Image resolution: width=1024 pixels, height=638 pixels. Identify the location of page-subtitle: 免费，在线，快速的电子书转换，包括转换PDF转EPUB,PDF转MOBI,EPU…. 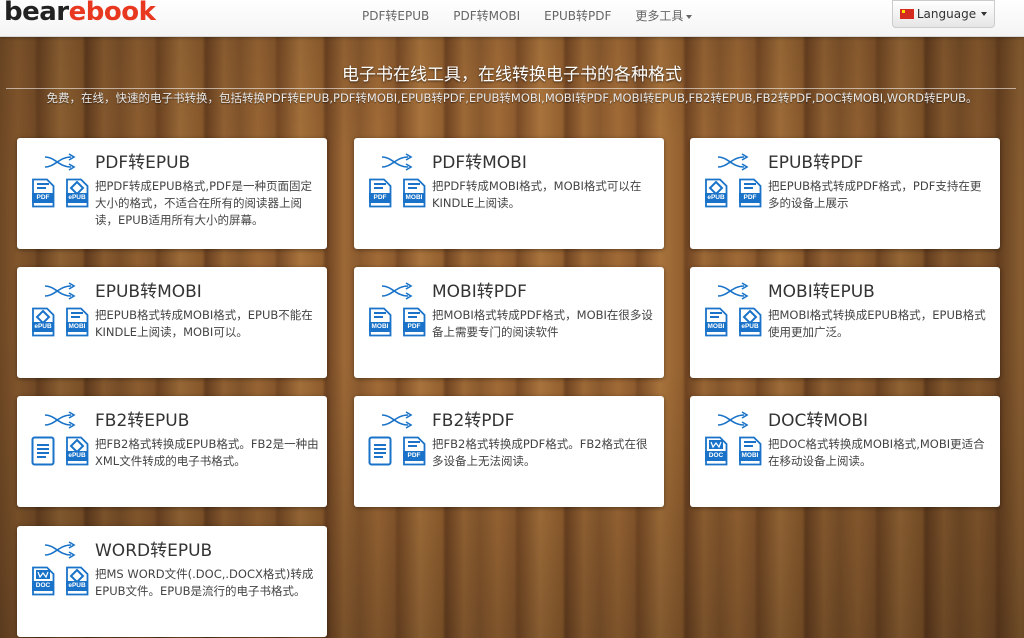
(512, 98).